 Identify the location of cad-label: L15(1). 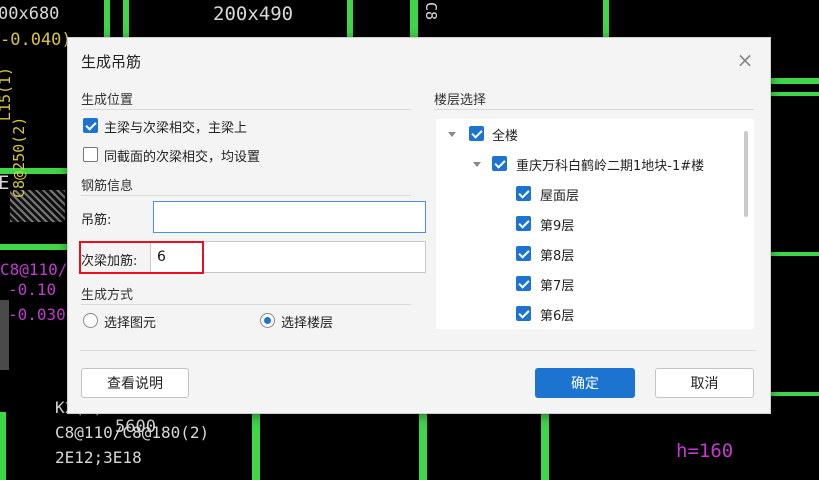
(7, 94).